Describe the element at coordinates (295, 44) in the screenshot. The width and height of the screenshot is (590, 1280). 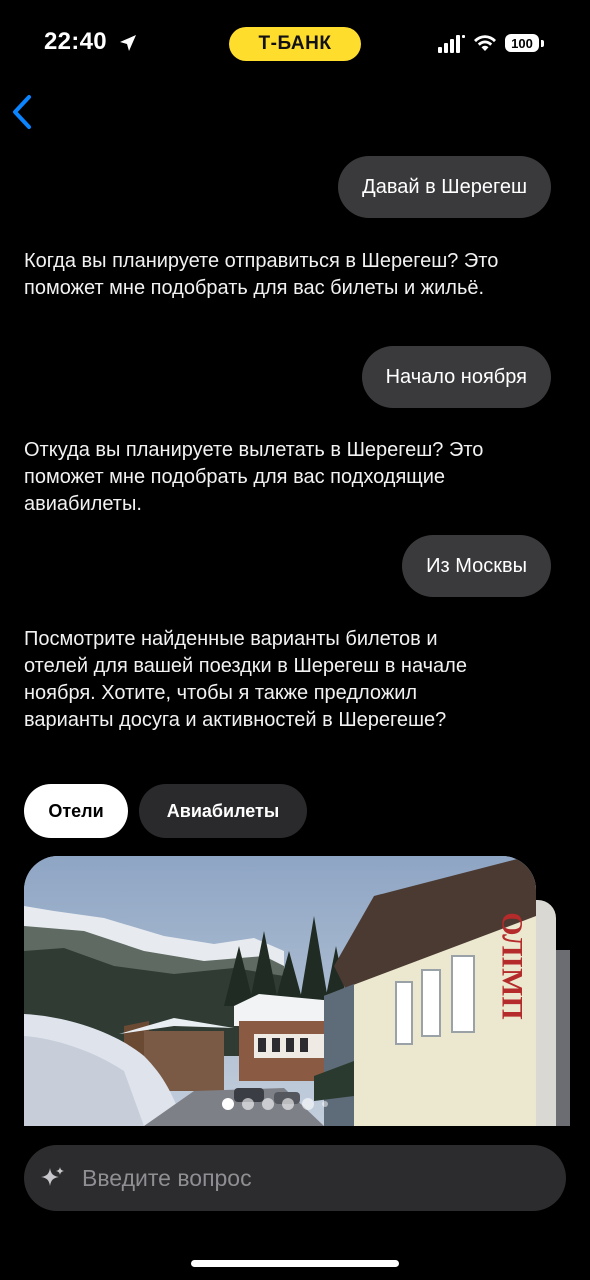
I see `brand-badge: Т-БАНК` at that location.